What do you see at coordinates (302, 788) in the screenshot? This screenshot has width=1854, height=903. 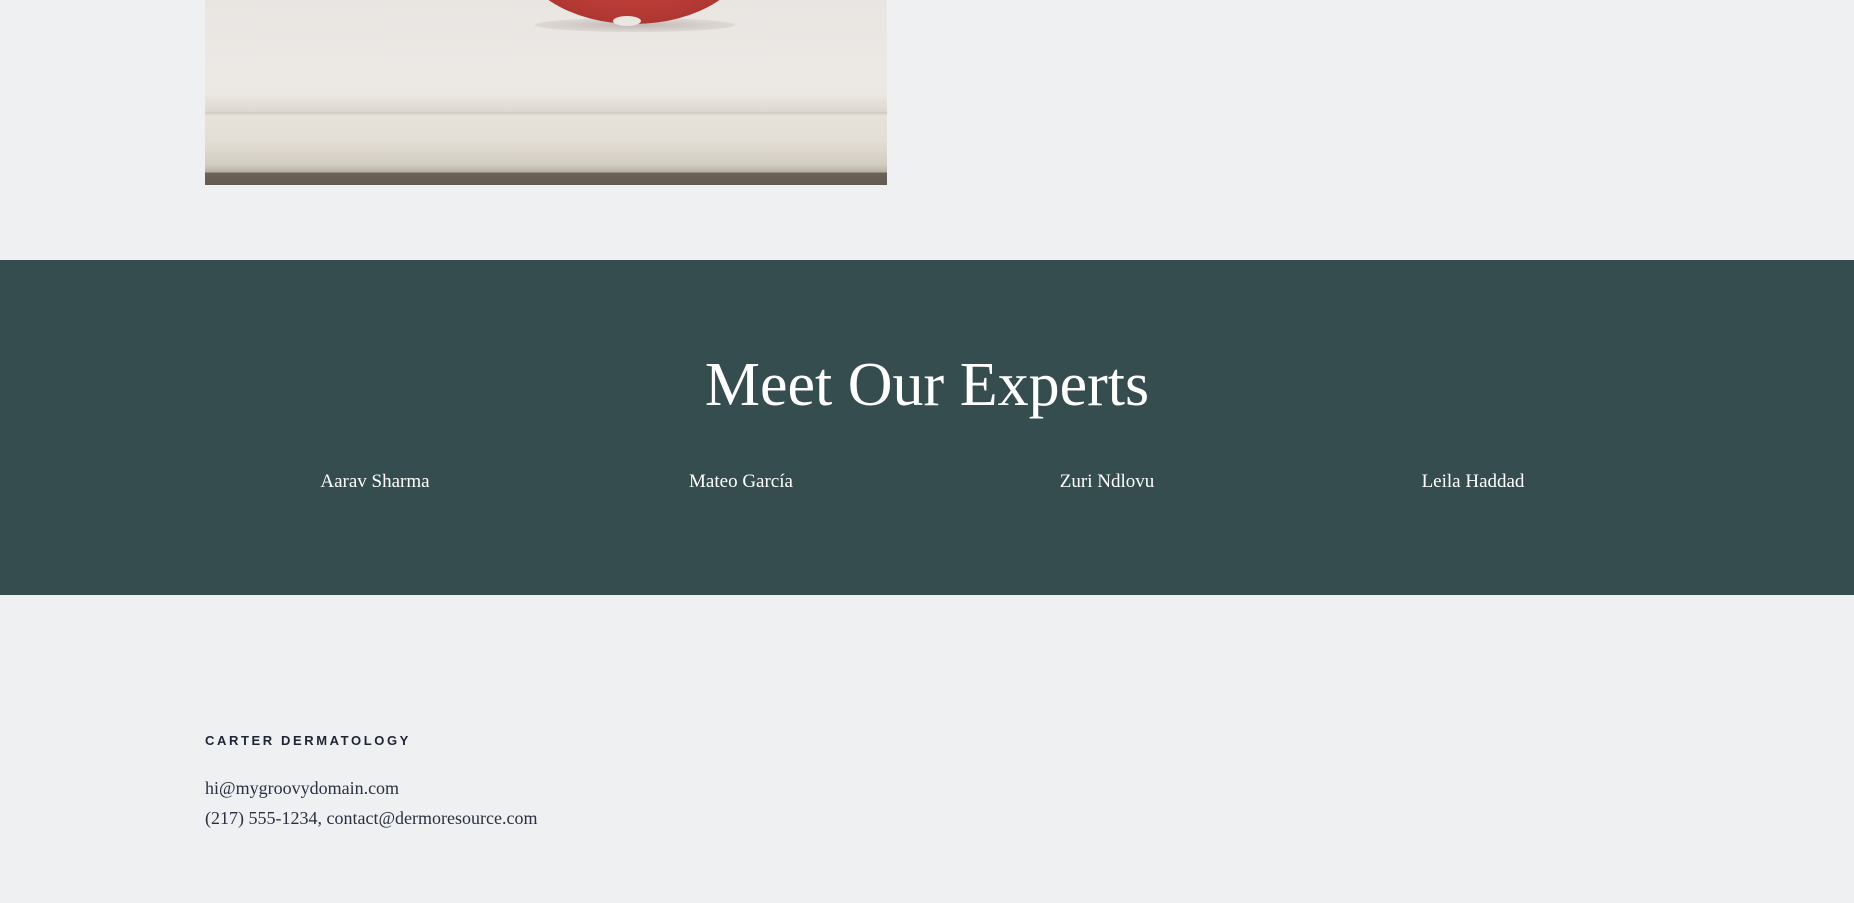 I see `footer-email: hi@mygroovydomain.com` at bounding box center [302, 788].